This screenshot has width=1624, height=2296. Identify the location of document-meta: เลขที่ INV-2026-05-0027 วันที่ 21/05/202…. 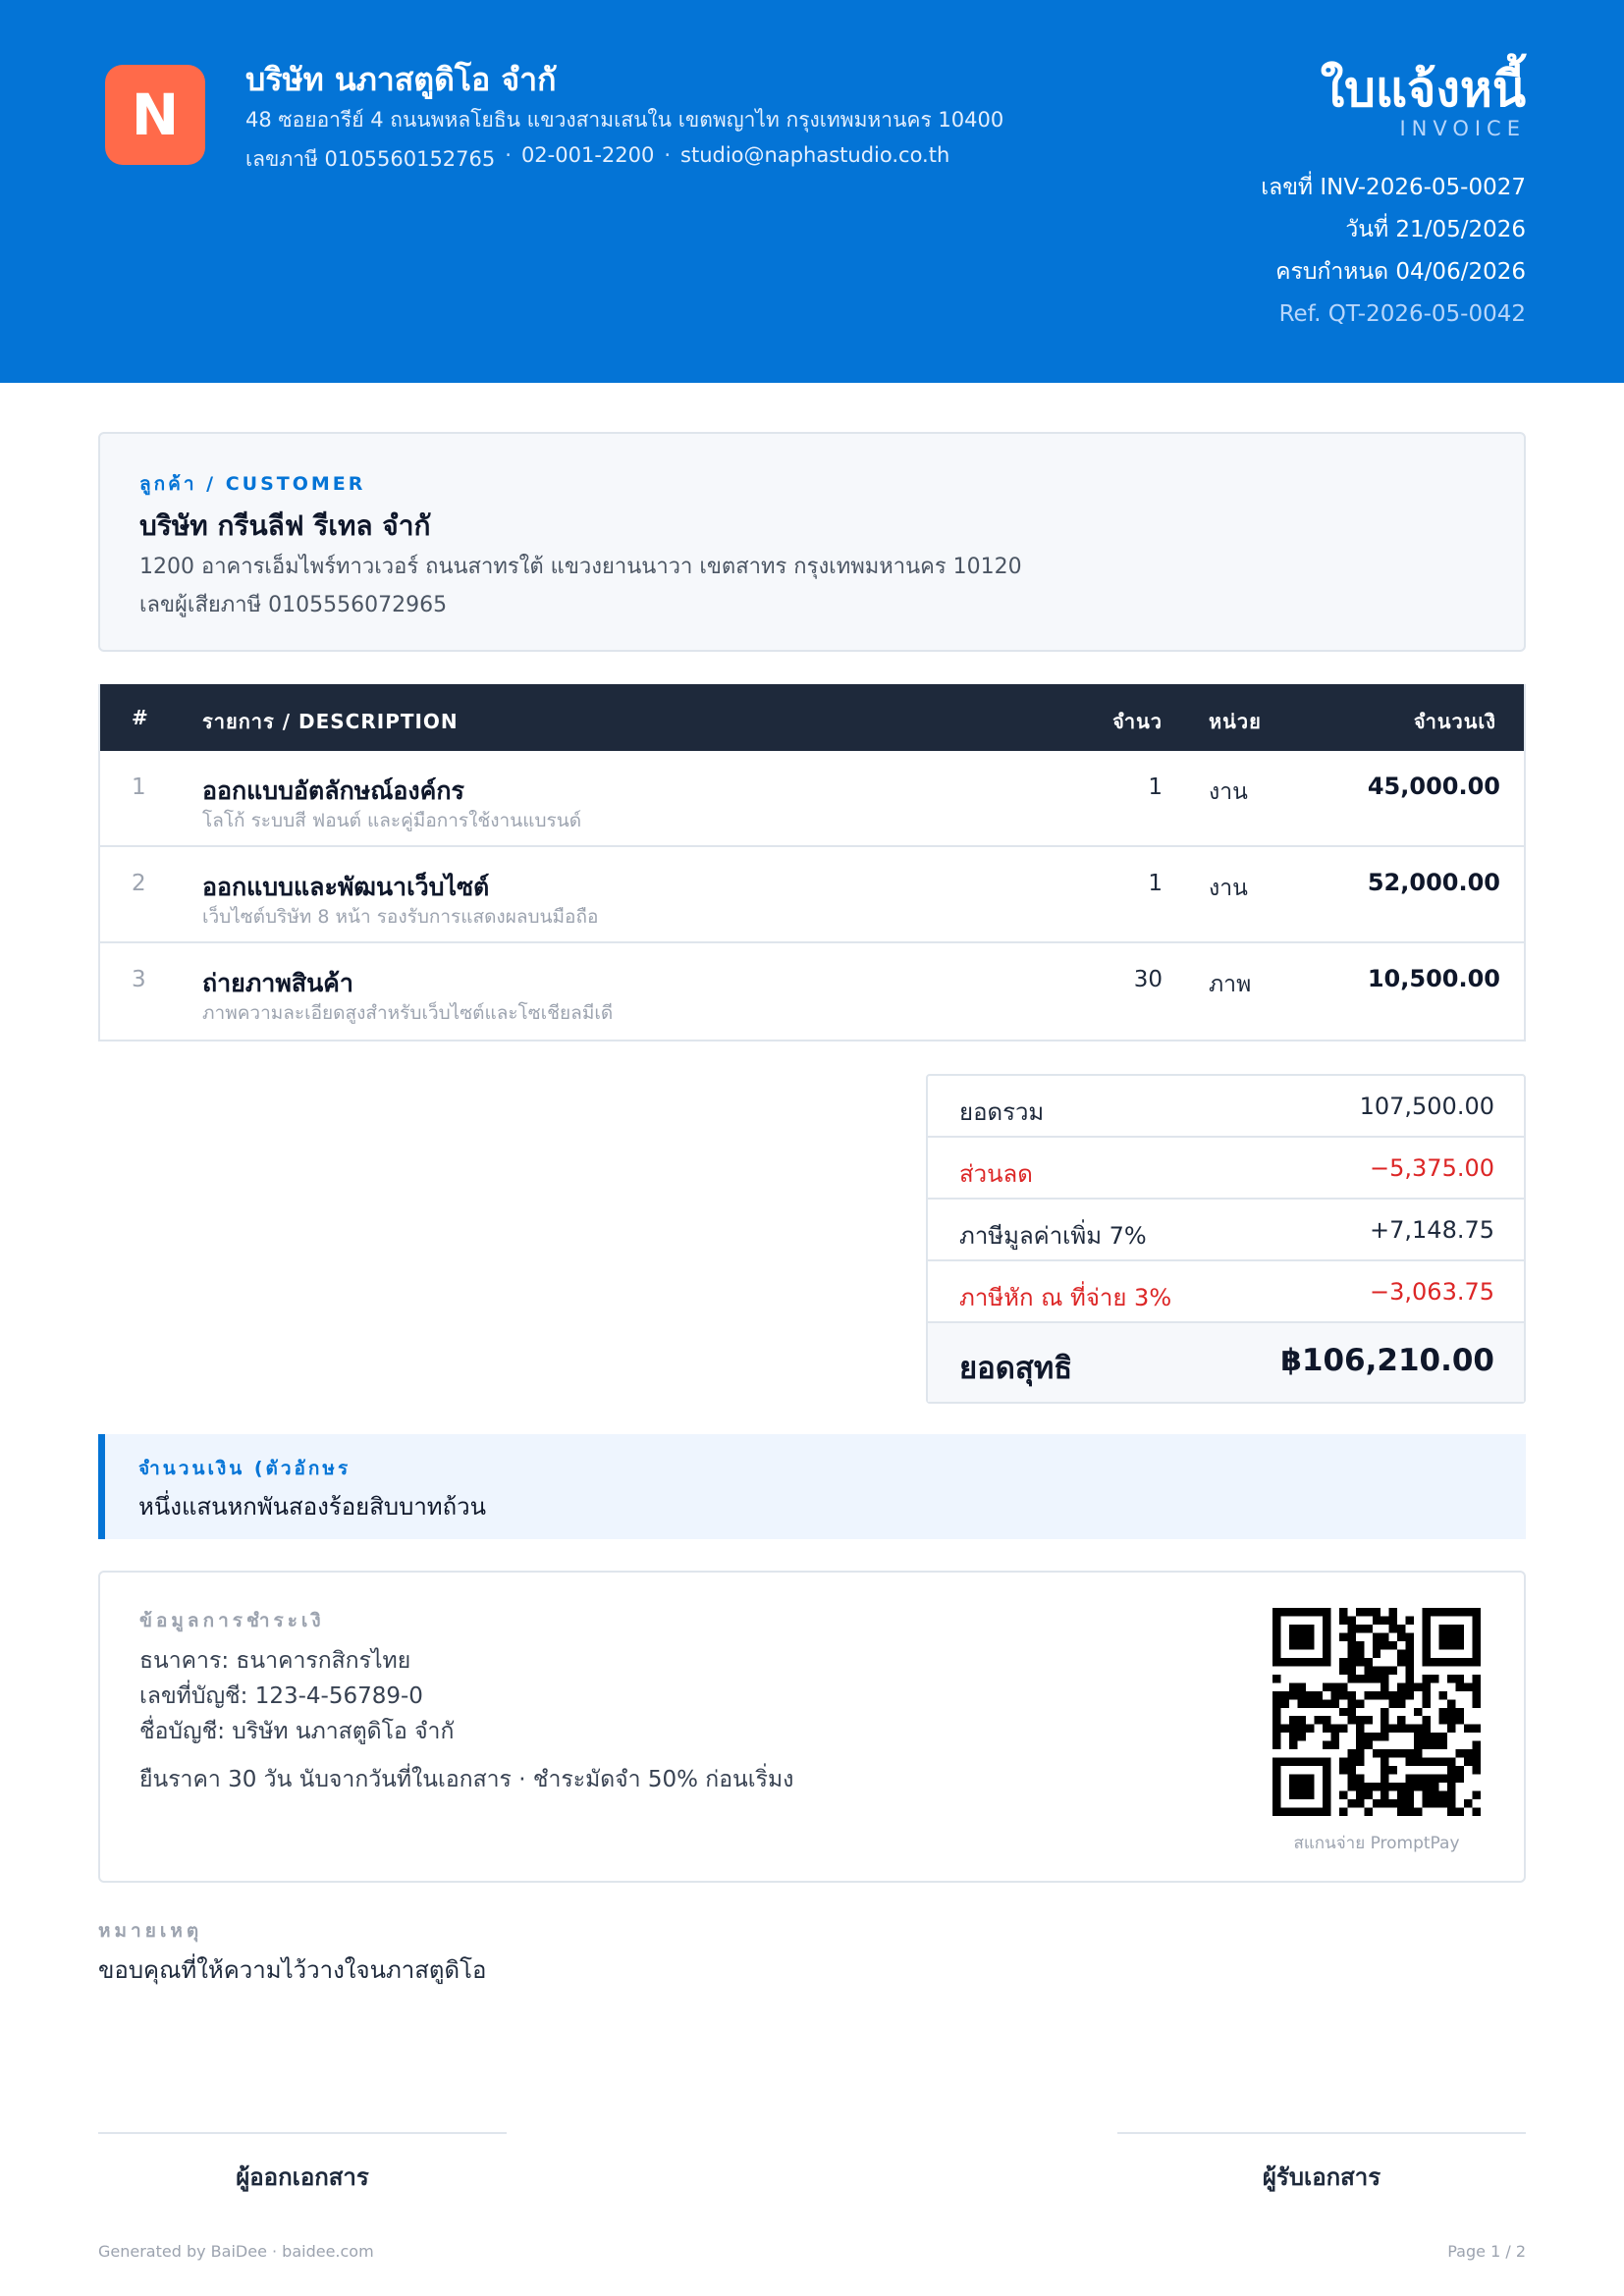
(1393, 251).